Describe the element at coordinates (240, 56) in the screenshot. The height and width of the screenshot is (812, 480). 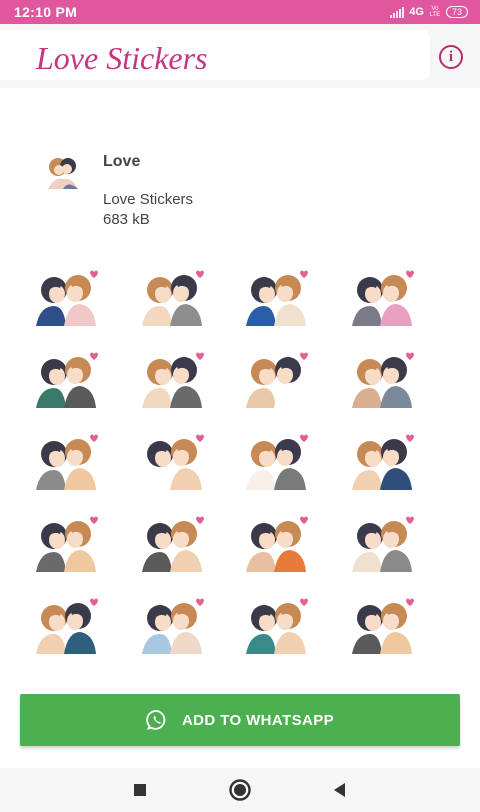
I see `app-bar: Love Stickers i` at that location.